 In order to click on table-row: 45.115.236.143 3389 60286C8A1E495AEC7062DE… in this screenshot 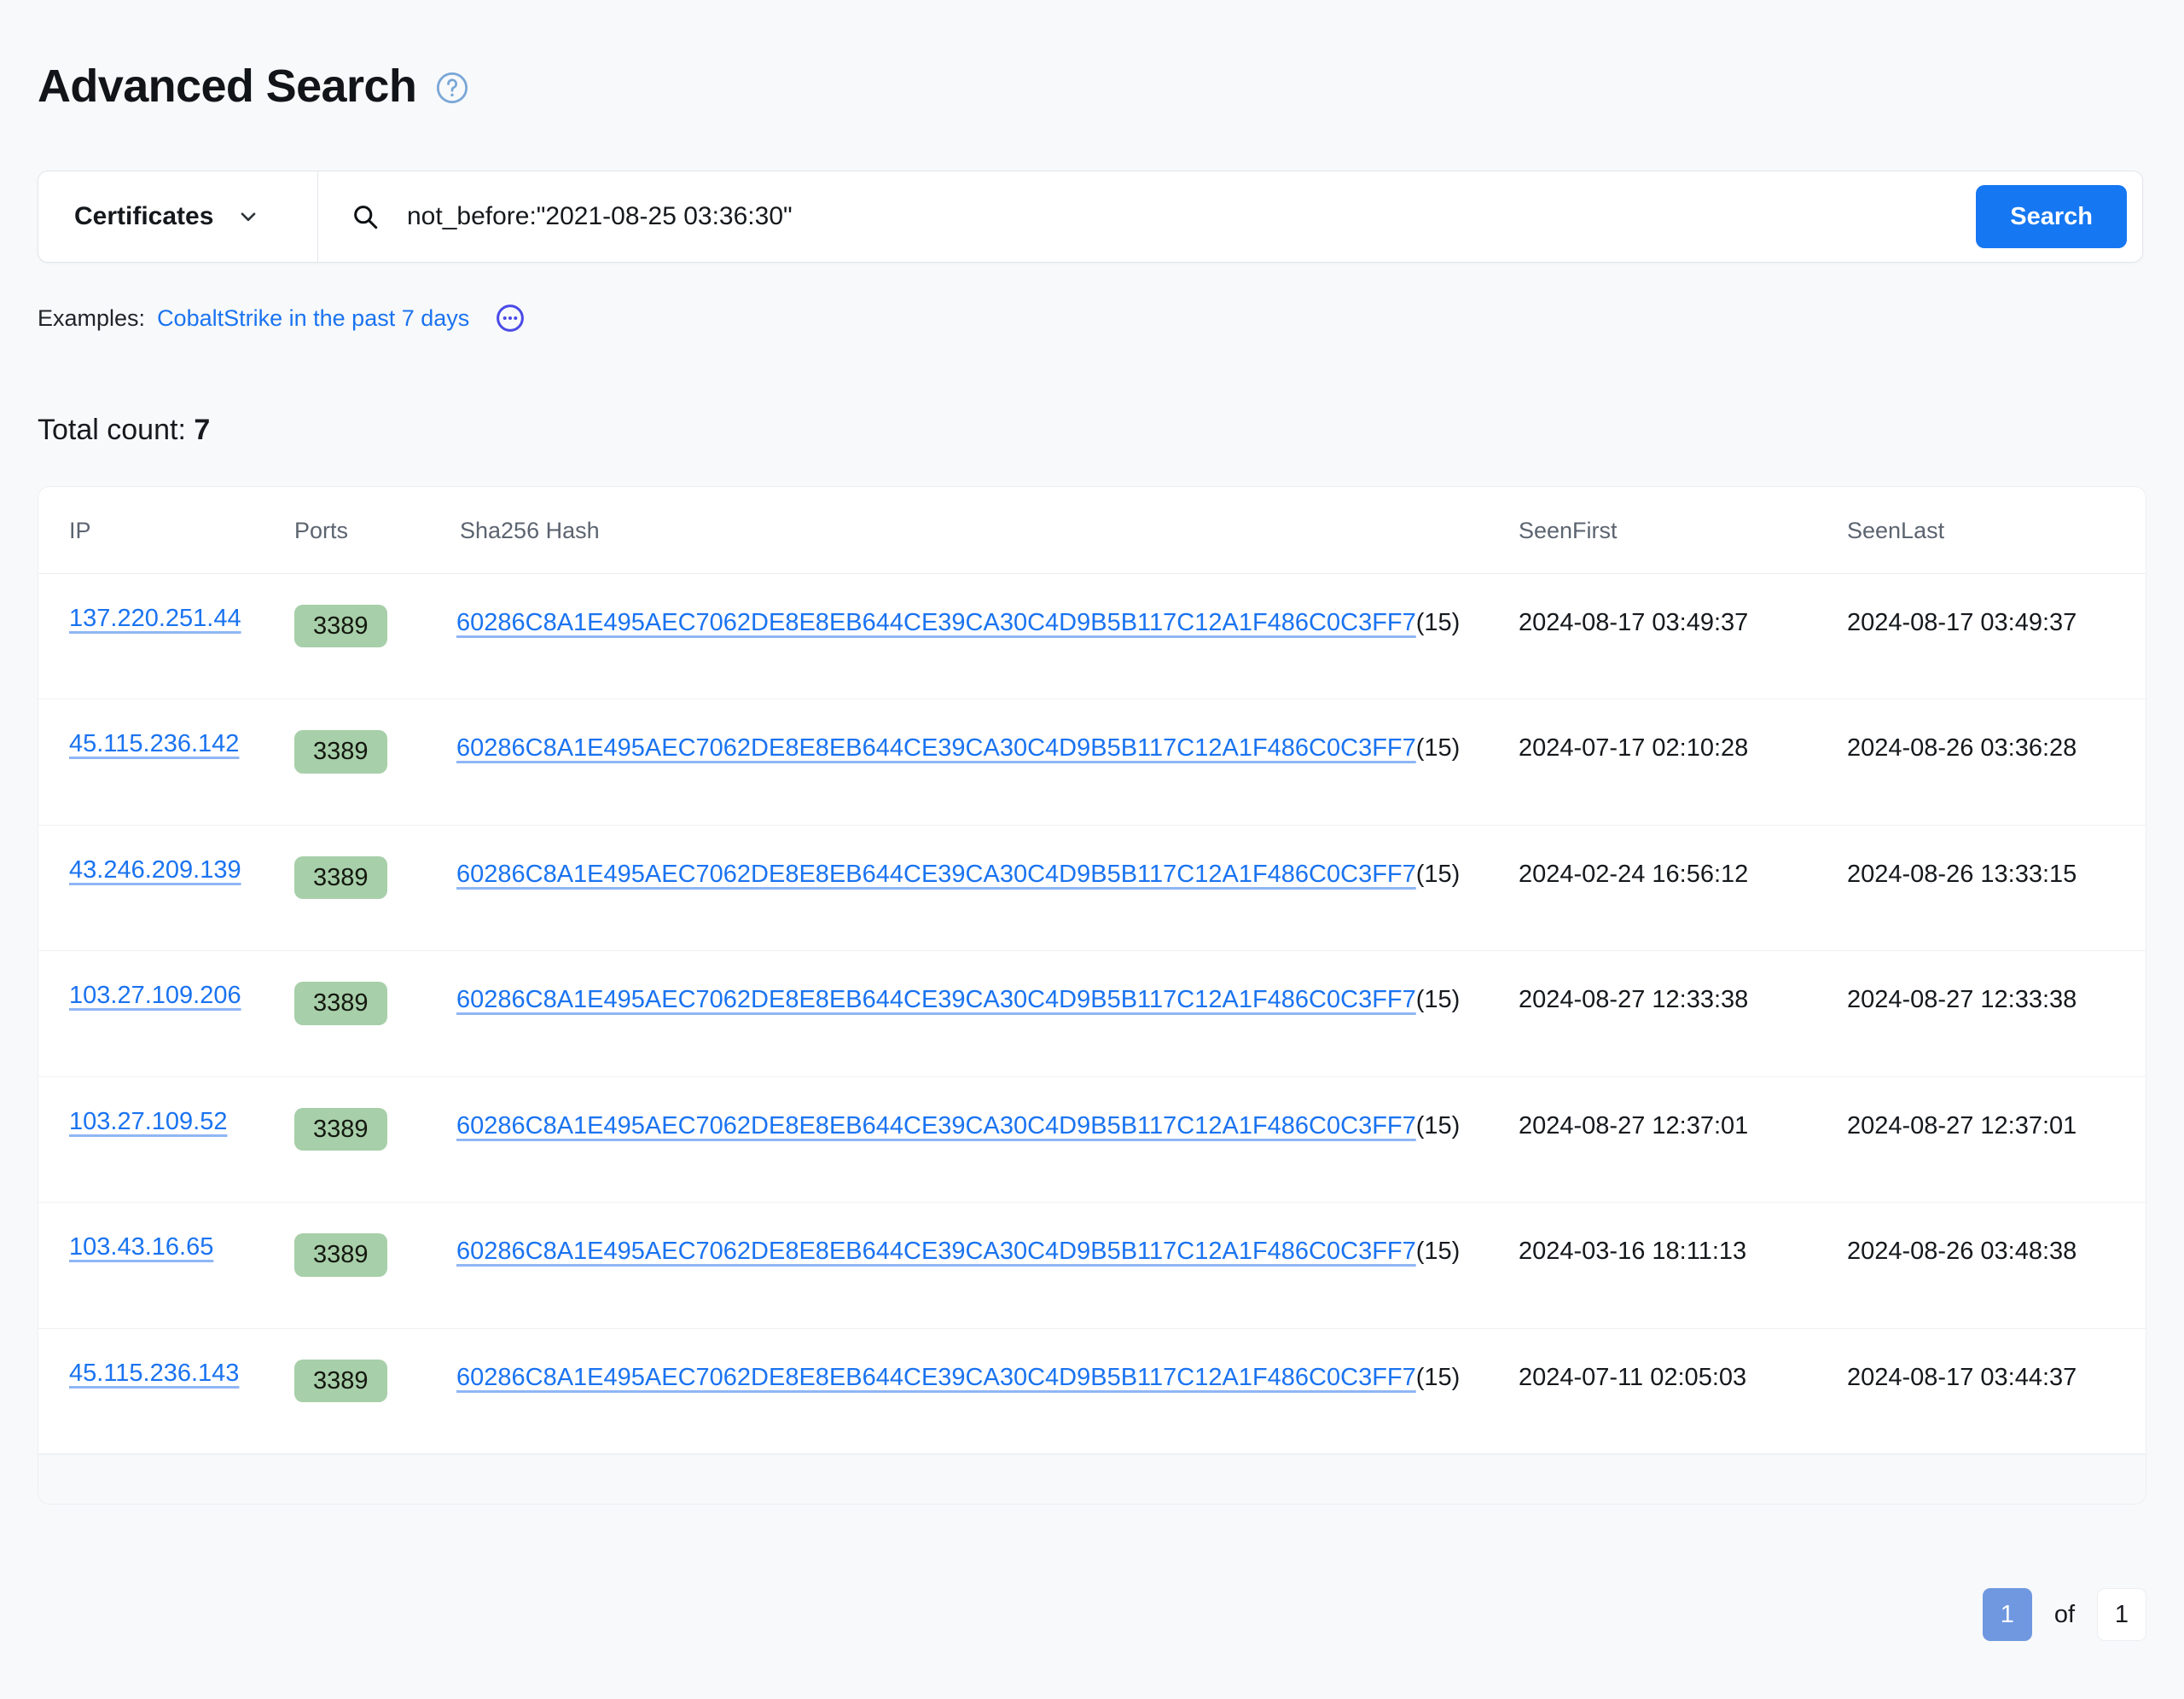, I will do `click(1092, 1391)`.